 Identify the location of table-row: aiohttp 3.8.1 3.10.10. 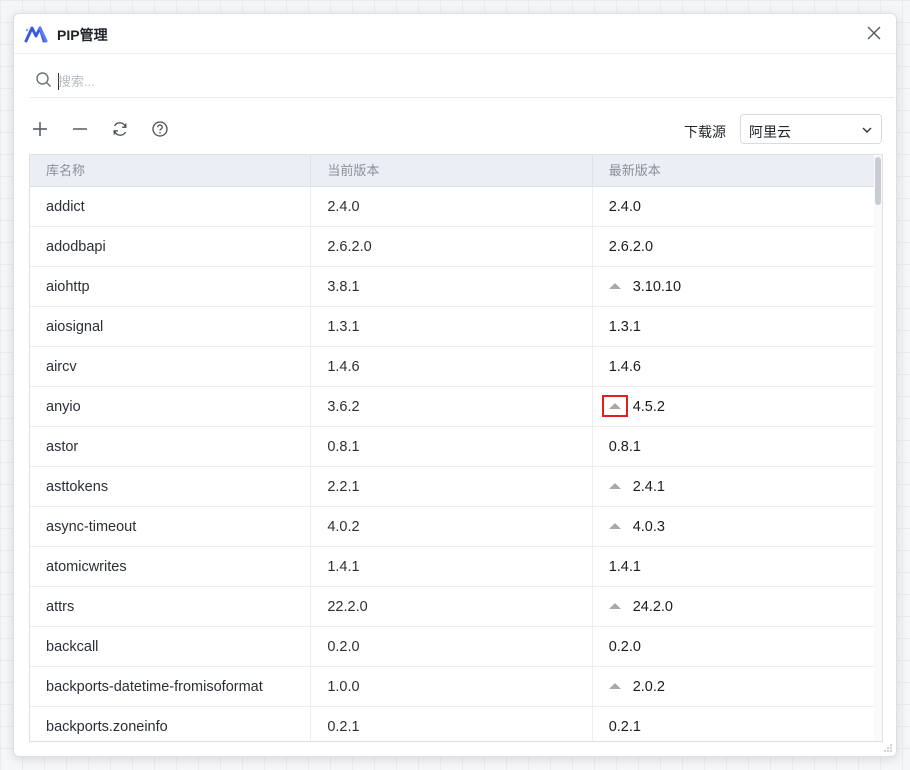
(456, 287).